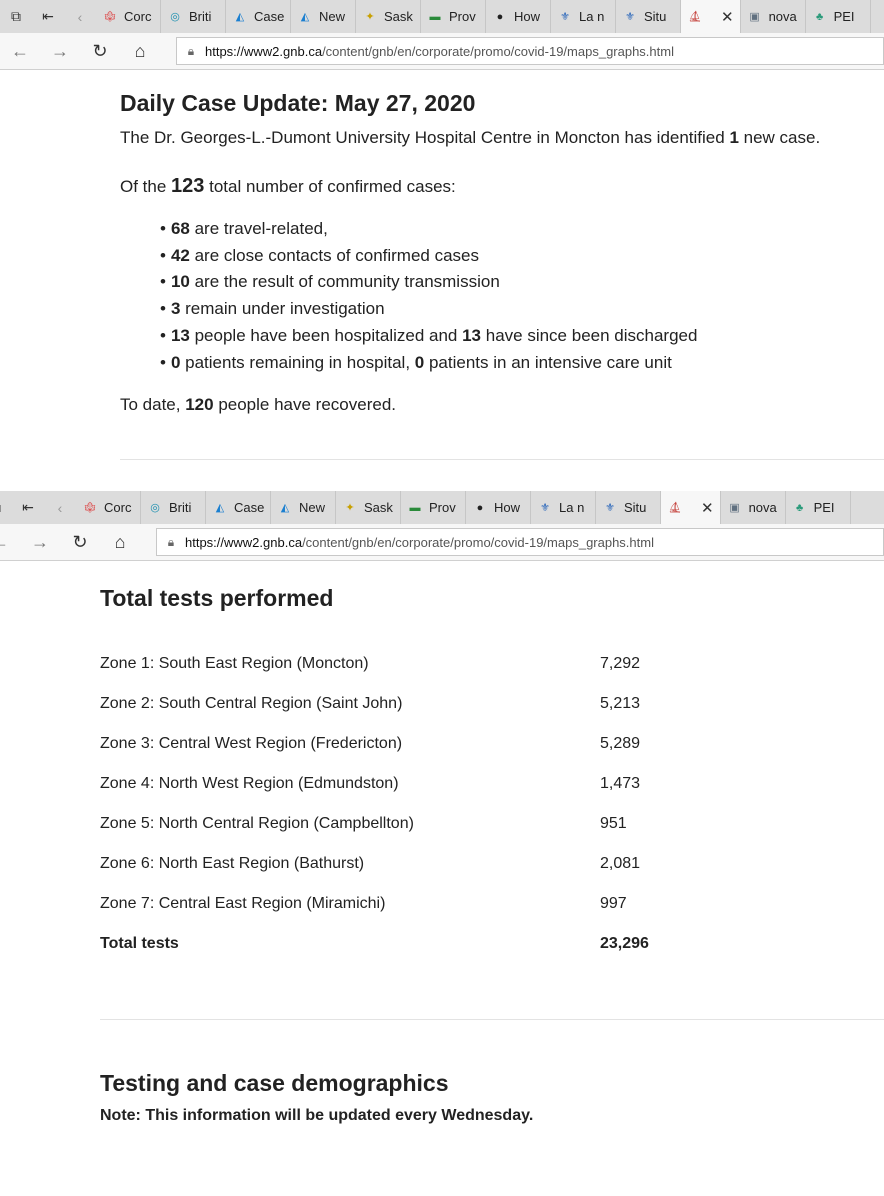  I want to click on bullet-count: 13, so click(180, 335).